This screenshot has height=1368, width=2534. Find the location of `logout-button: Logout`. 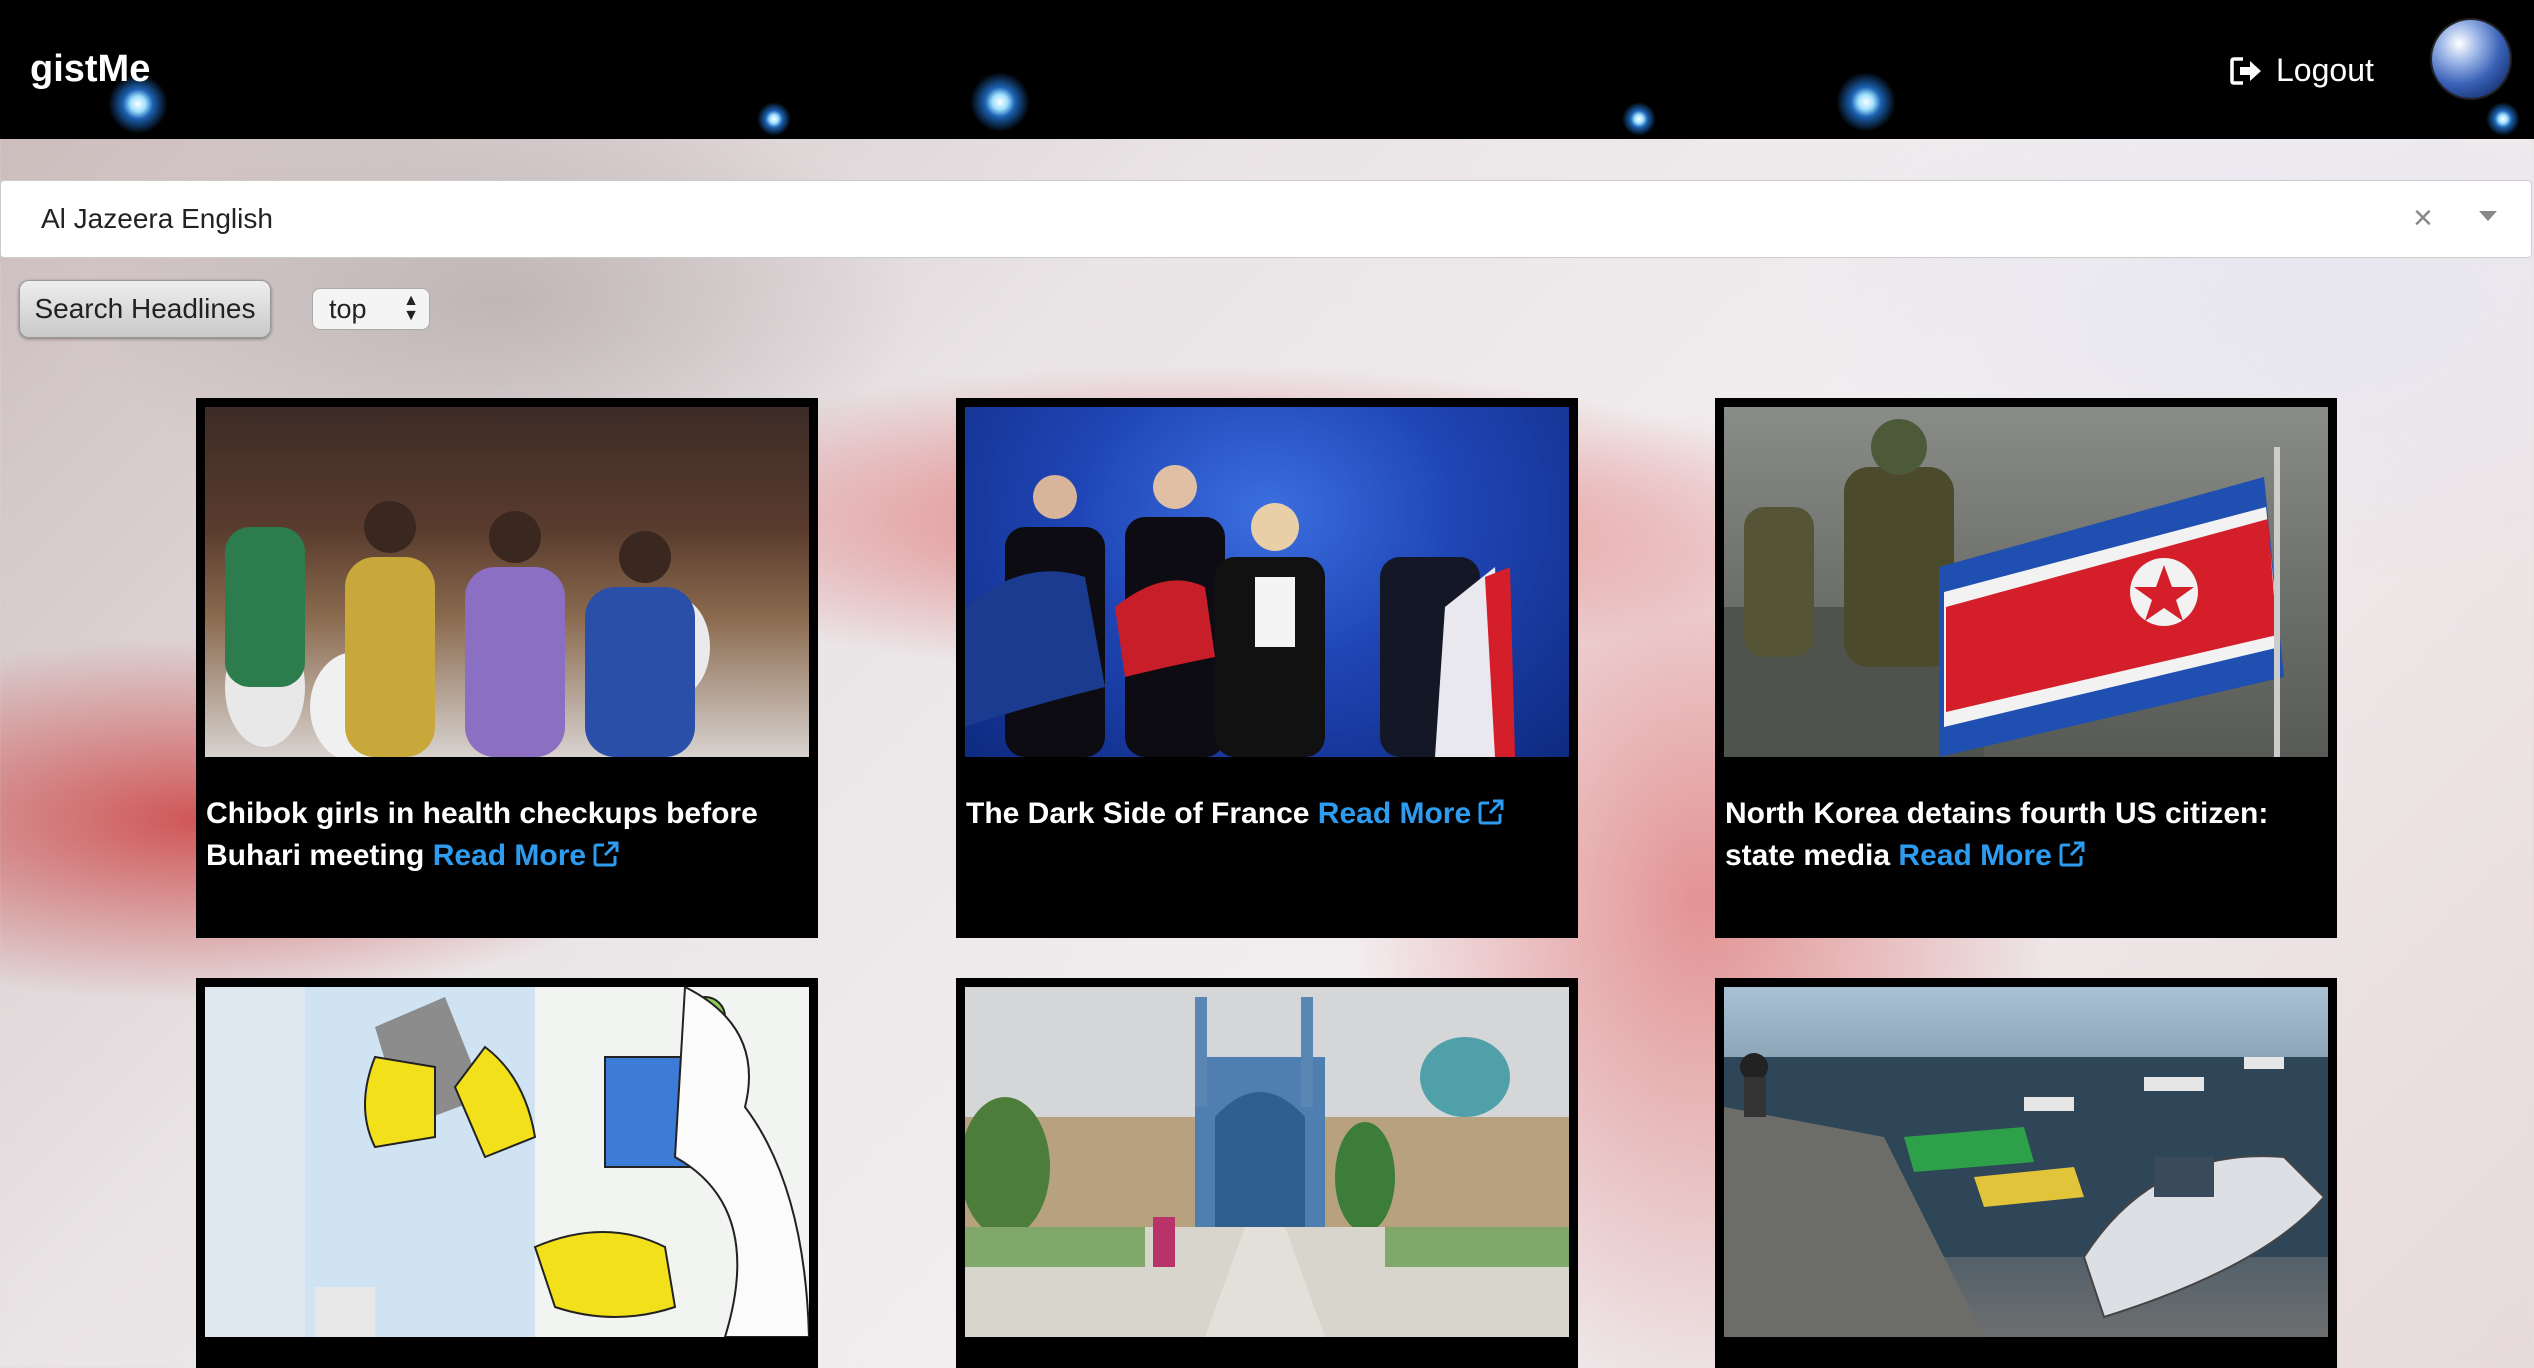

logout-button: Logout is located at coordinates (2302, 70).